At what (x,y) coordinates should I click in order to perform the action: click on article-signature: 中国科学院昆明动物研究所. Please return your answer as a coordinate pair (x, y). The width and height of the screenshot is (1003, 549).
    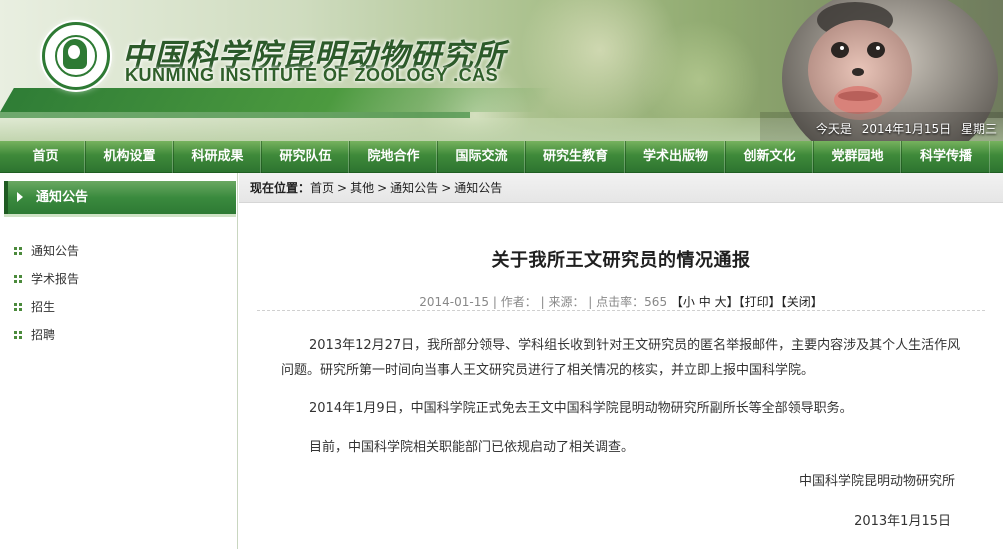
    Looking at the image, I should click on (876, 481).